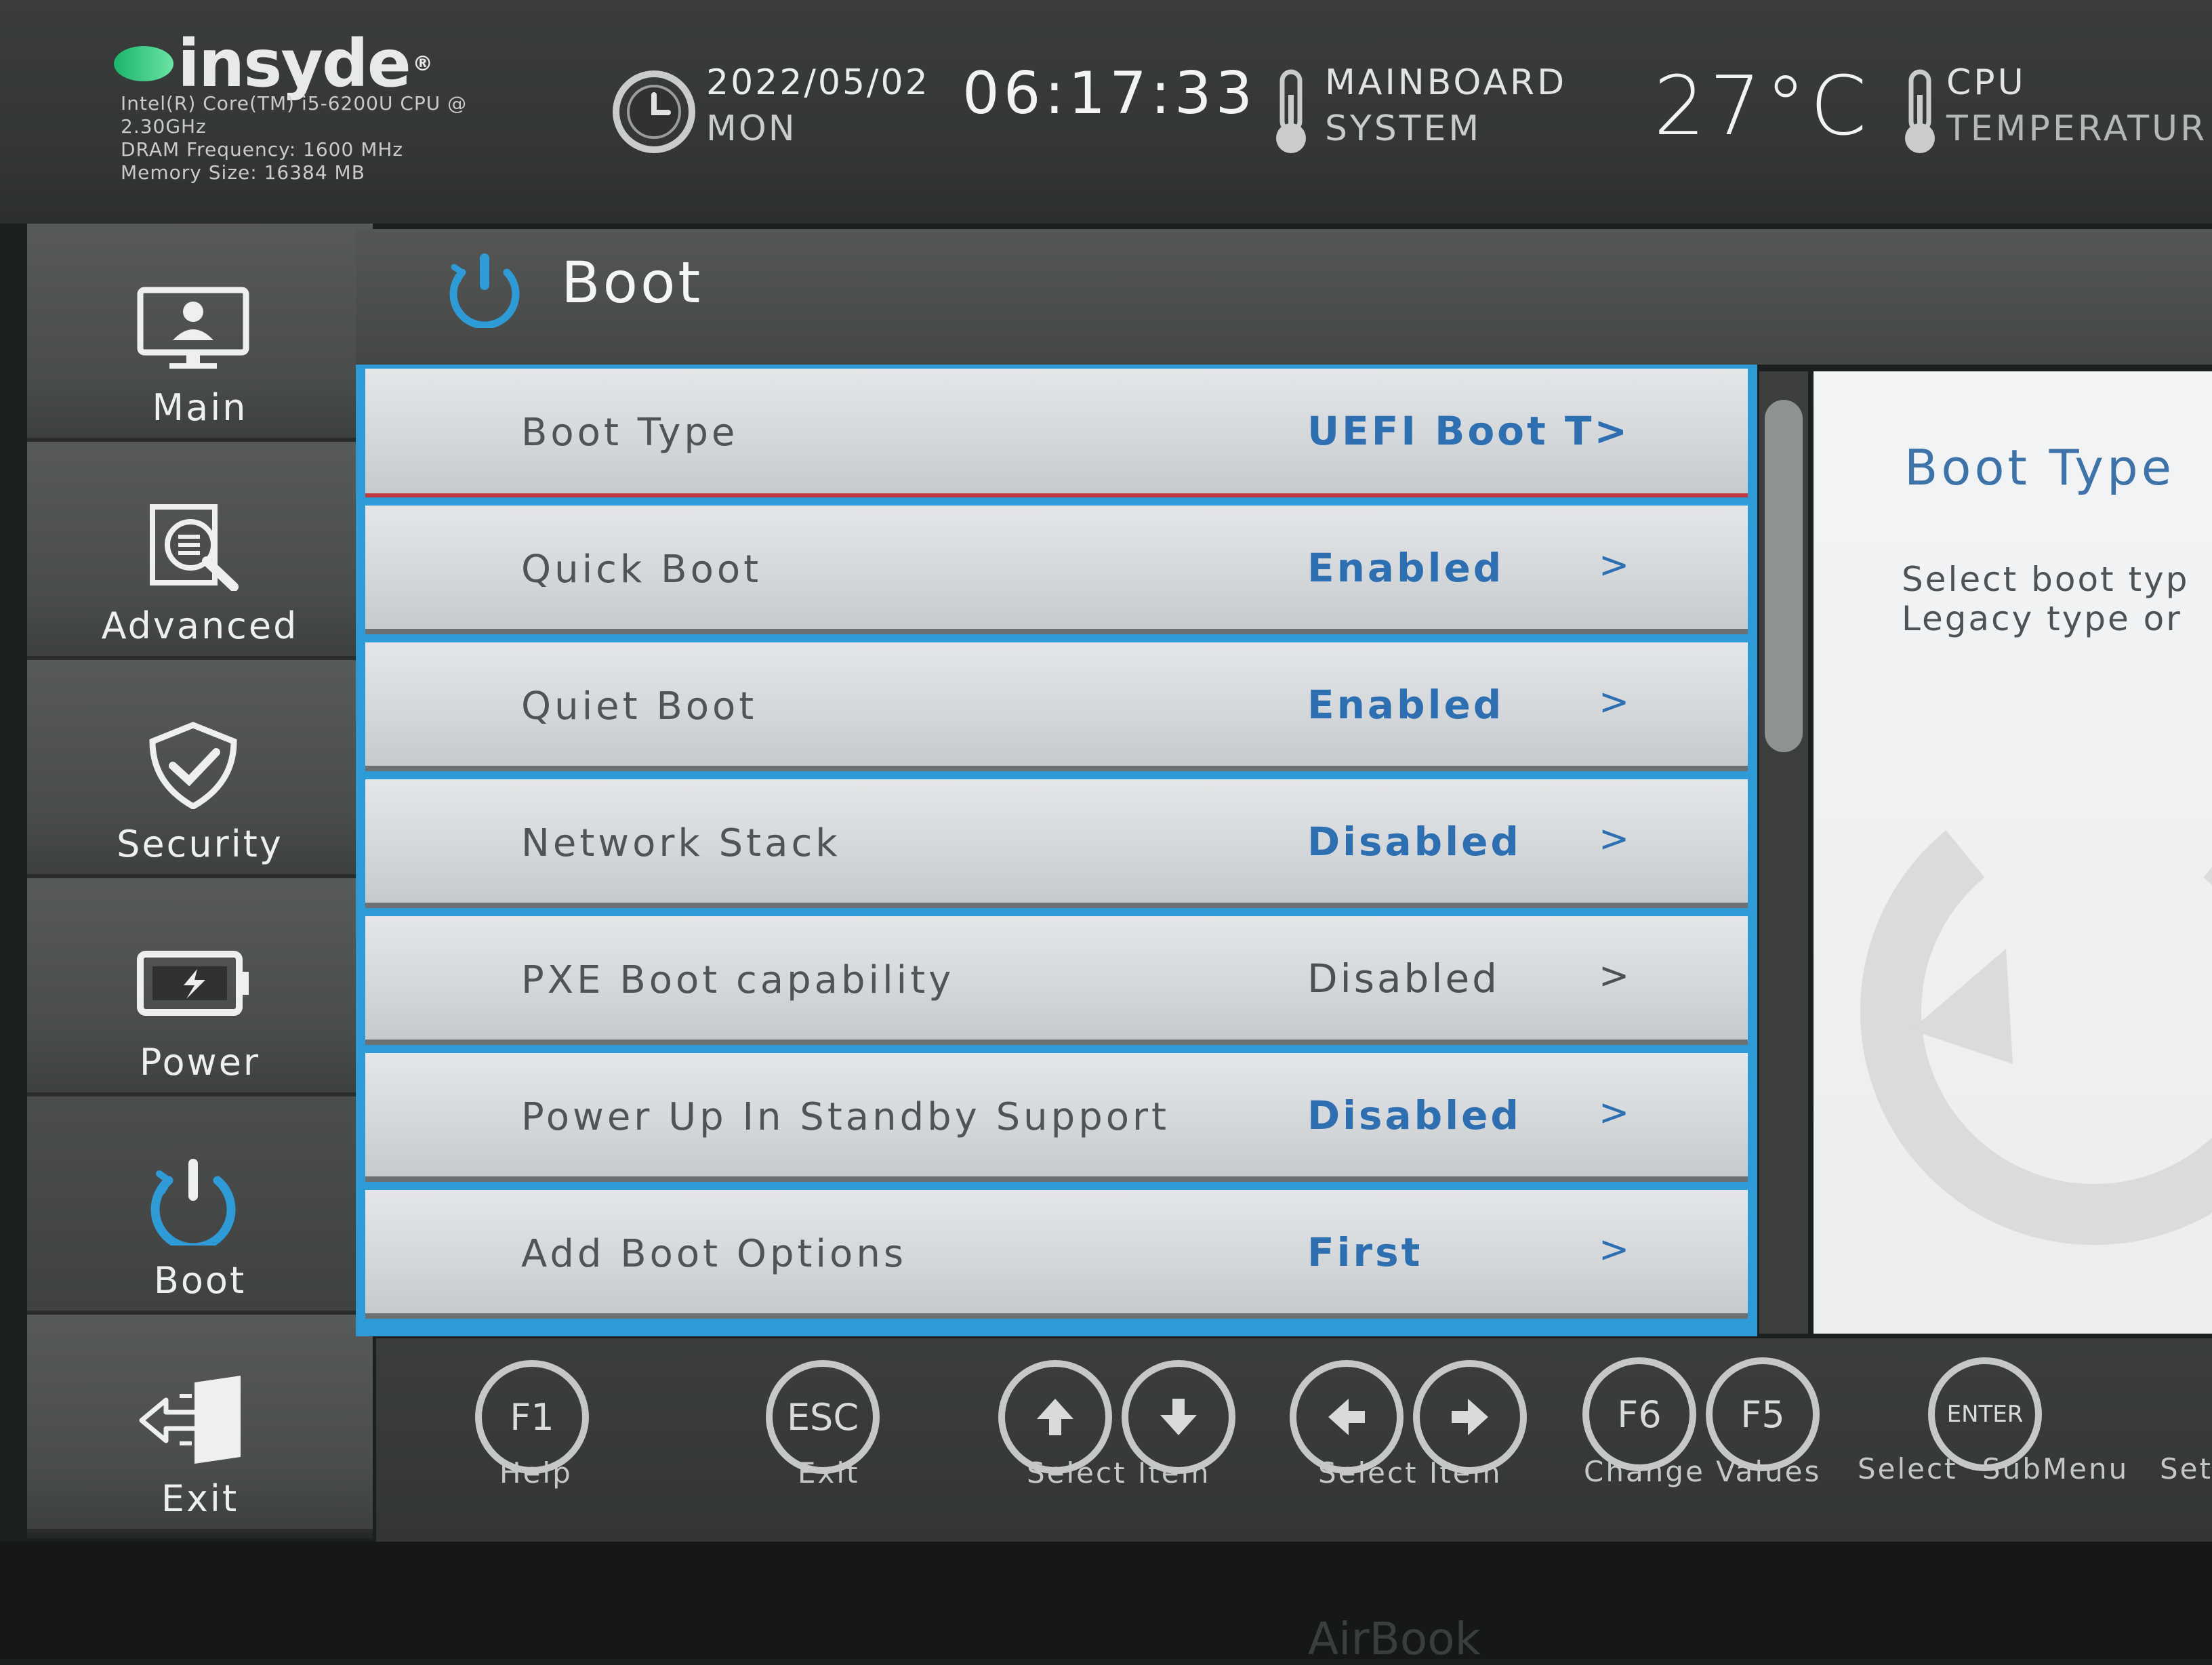  What do you see at coordinates (1763, 107) in the screenshot?
I see `temperature-display: 27°C` at bounding box center [1763, 107].